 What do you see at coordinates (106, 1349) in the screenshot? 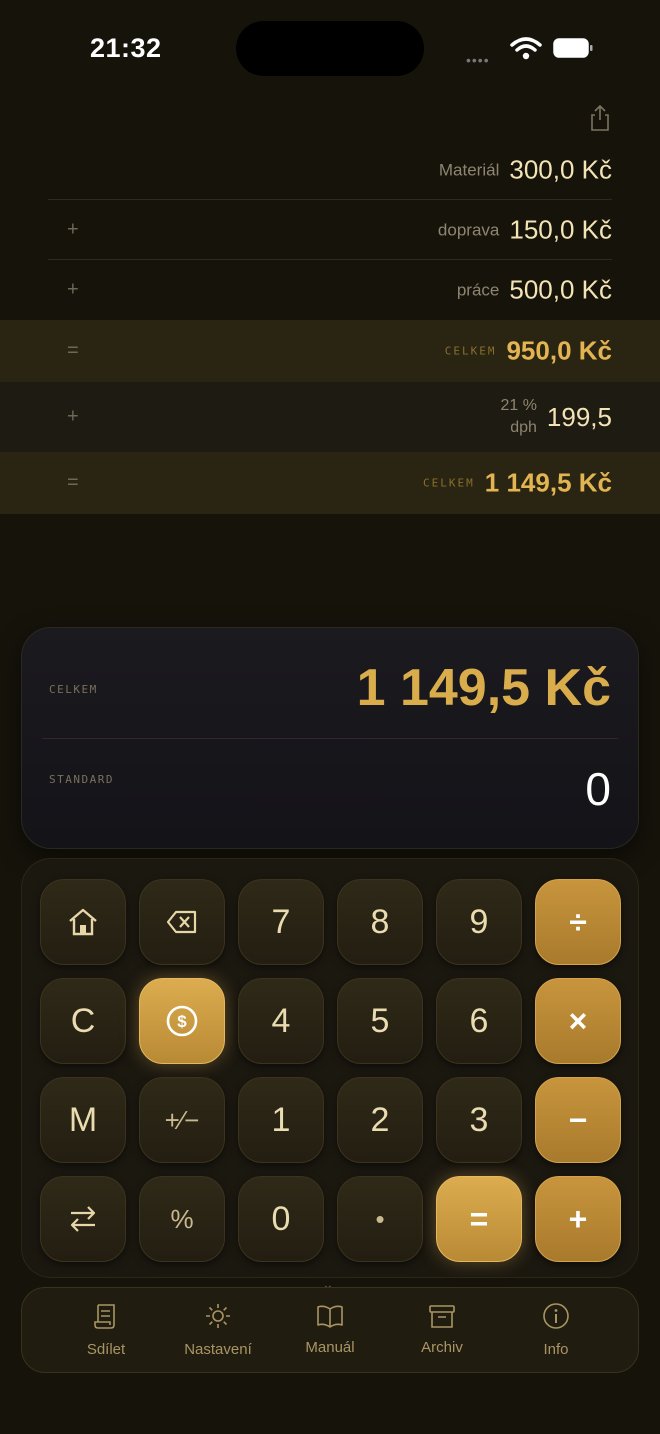
I see `tab-label: Sdílet` at bounding box center [106, 1349].